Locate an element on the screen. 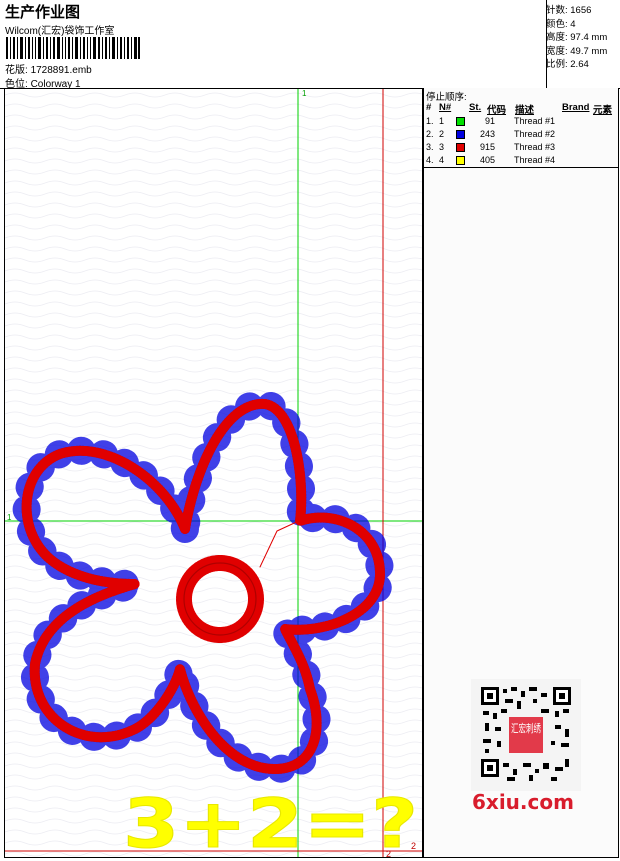 The image size is (620, 861). row-description: Thread #2 is located at coordinates (535, 134).